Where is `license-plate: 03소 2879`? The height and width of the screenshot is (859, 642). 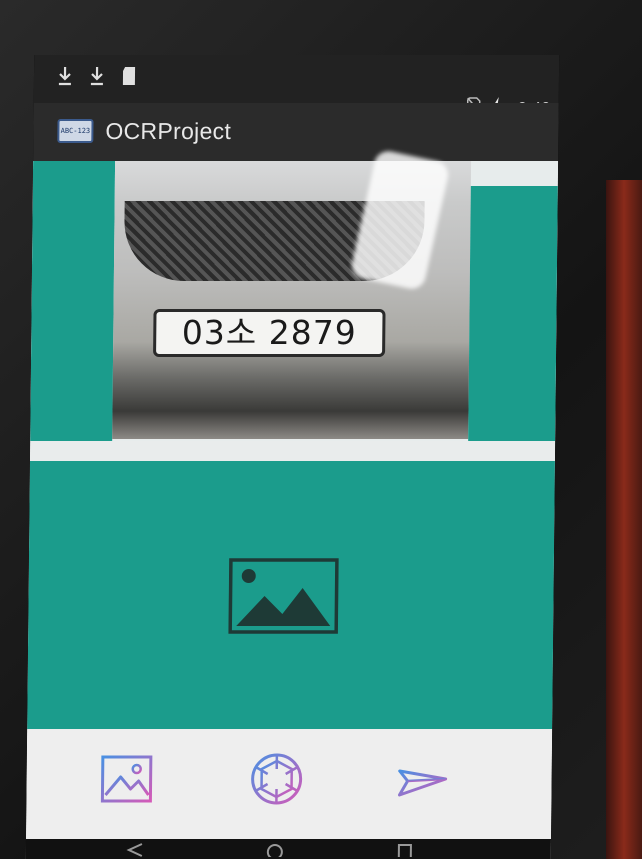 license-plate: 03소 2879 is located at coordinates (269, 333).